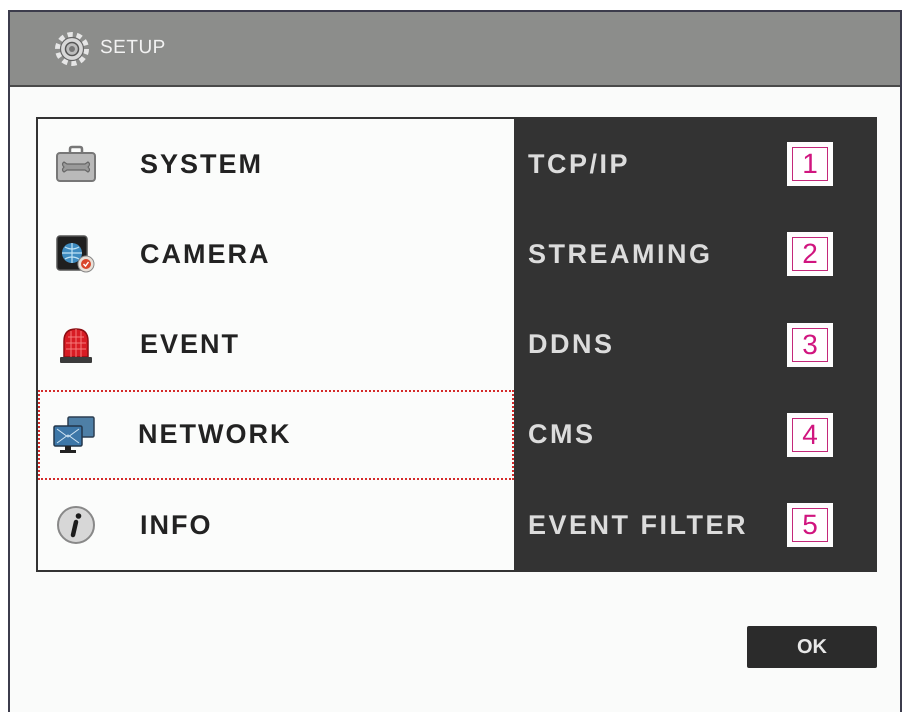 Image resolution: width=907 pixels, height=712 pixels. Describe the element at coordinates (810, 435) in the screenshot. I see `callout-number: 4` at that location.